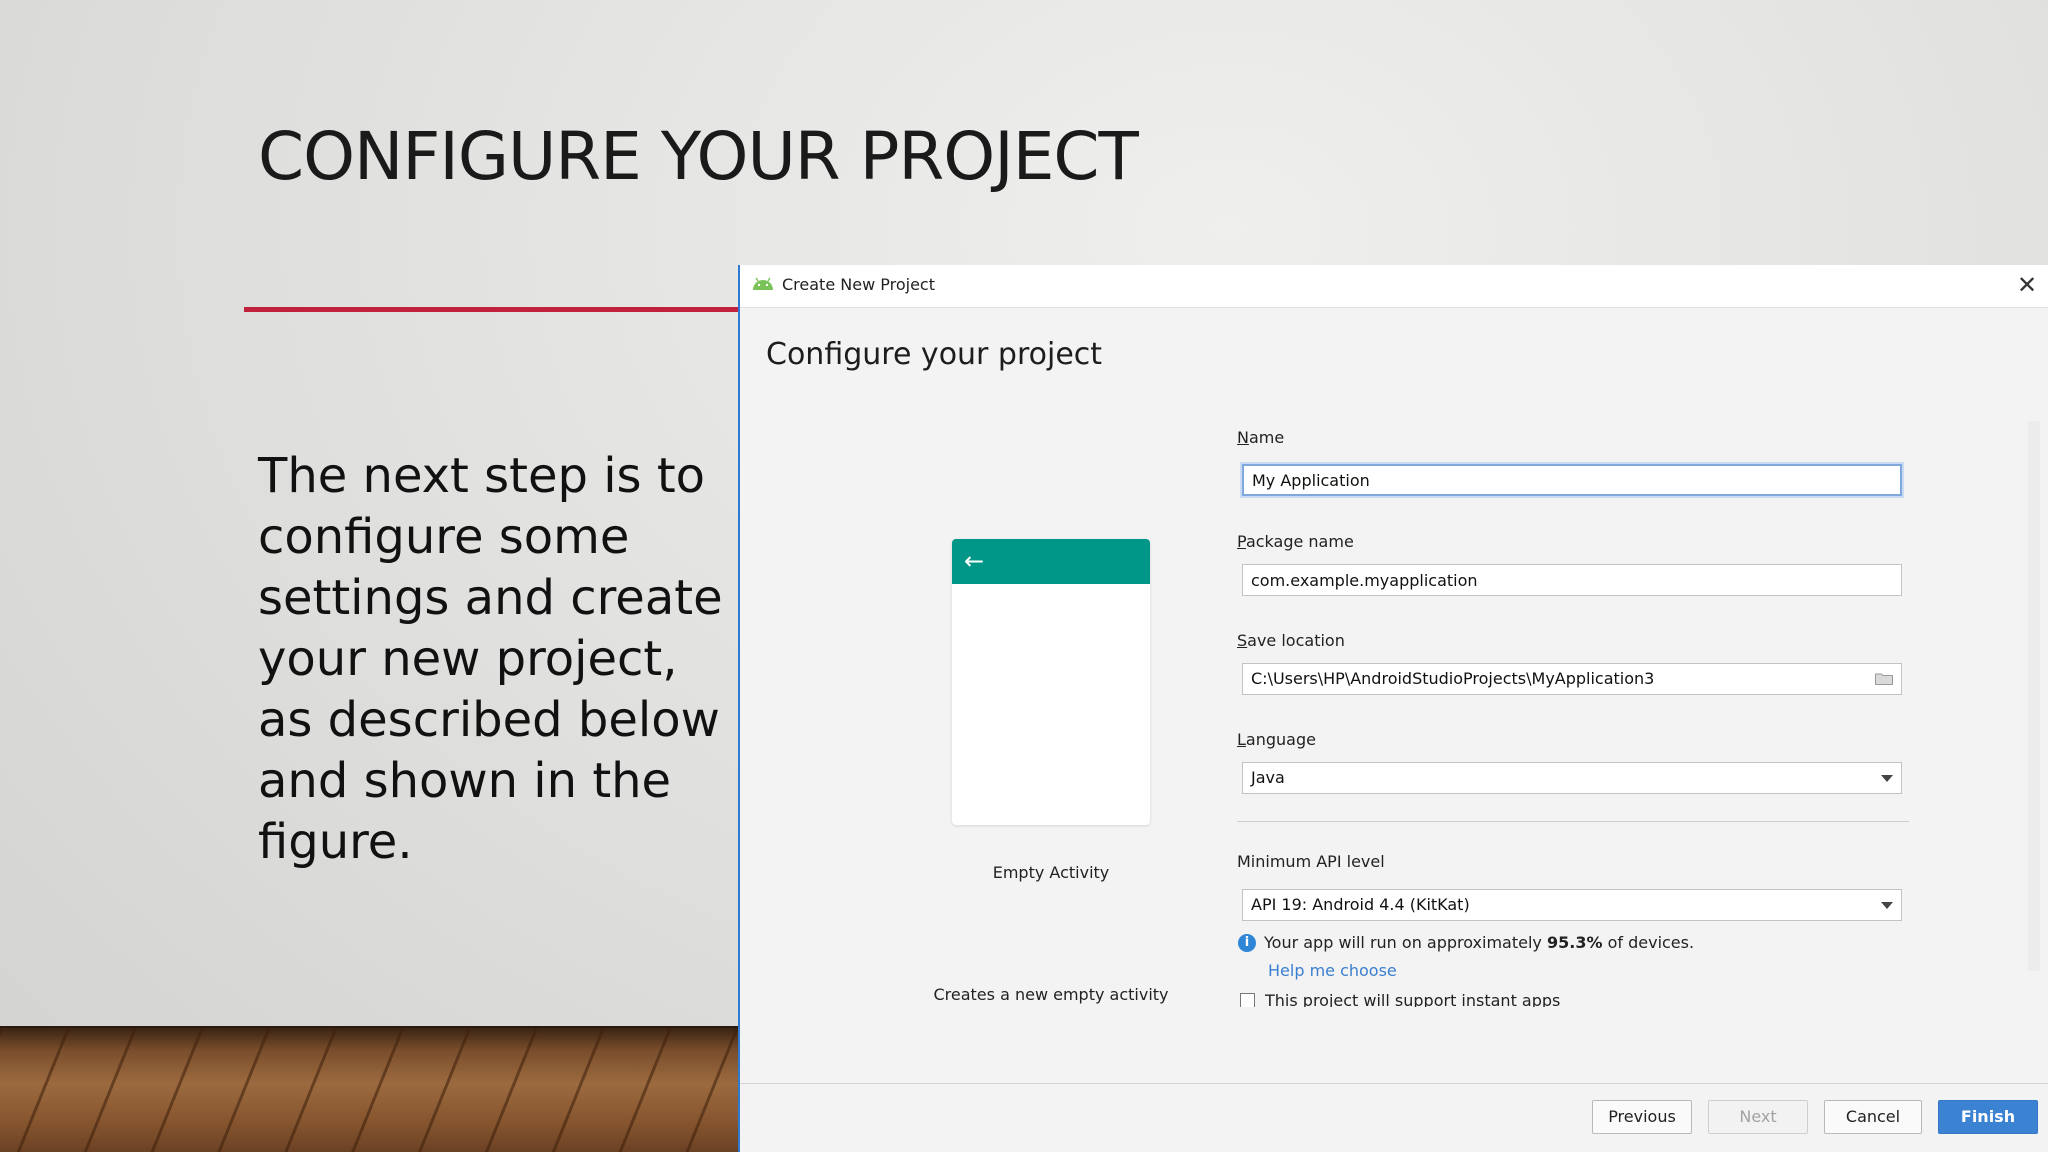 This screenshot has width=2048, height=1152. I want to click on coverage-percent: 95.3%, so click(1574, 942).